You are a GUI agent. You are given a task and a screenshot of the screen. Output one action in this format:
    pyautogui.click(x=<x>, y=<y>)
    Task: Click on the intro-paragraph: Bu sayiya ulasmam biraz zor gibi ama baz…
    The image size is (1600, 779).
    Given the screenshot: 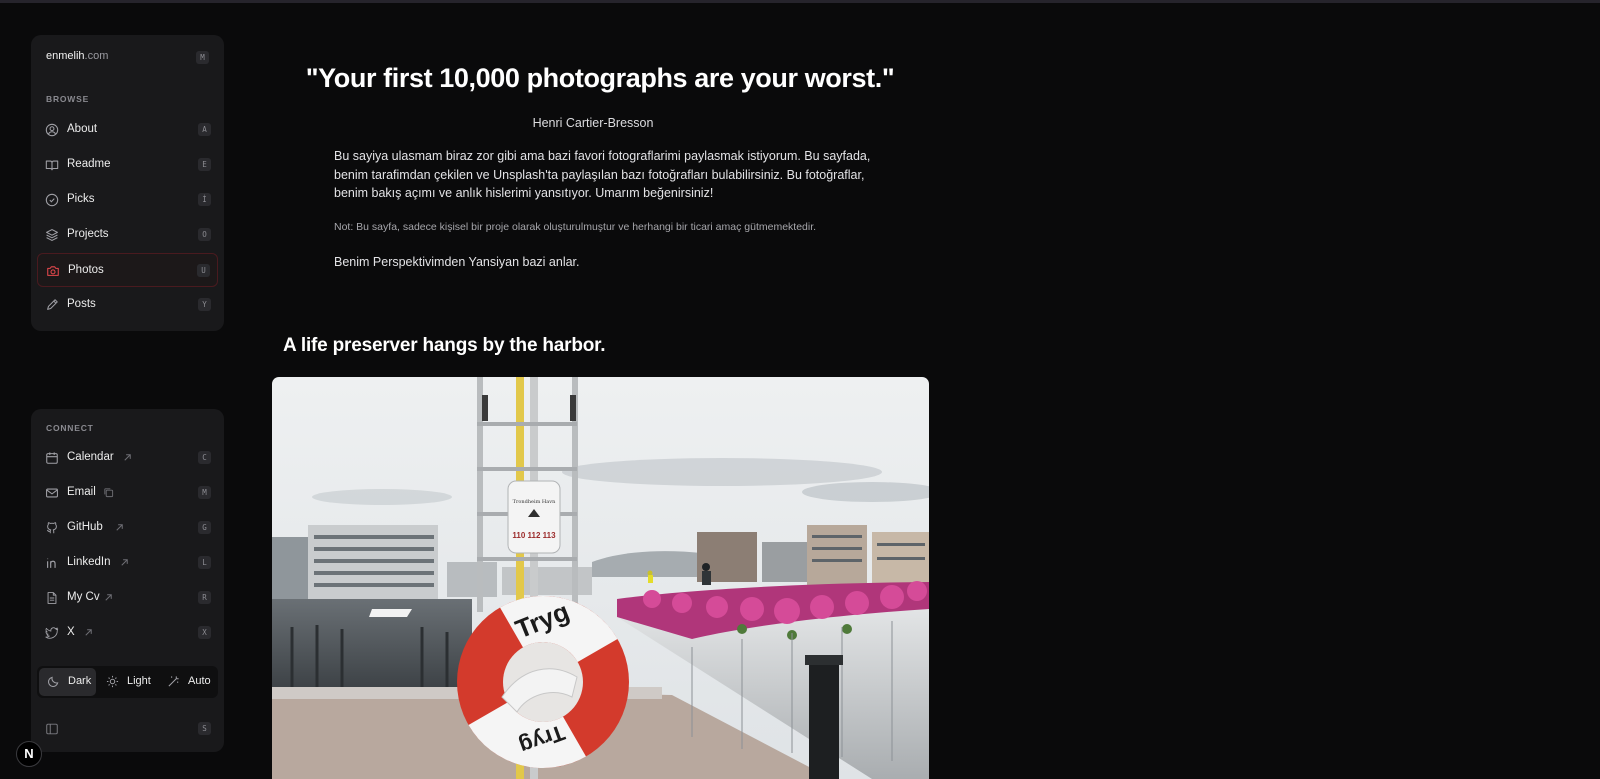 What is the action you would take?
    pyautogui.click(x=602, y=174)
    